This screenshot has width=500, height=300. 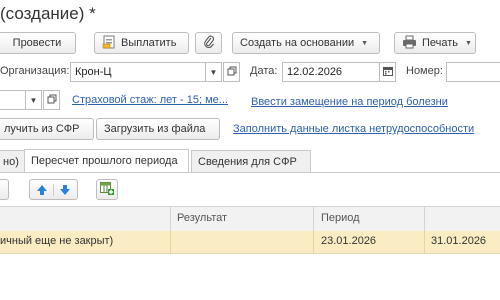 I want to click on tab-recalculation-label: Пересчет прошлого периода, so click(x=104, y=161).